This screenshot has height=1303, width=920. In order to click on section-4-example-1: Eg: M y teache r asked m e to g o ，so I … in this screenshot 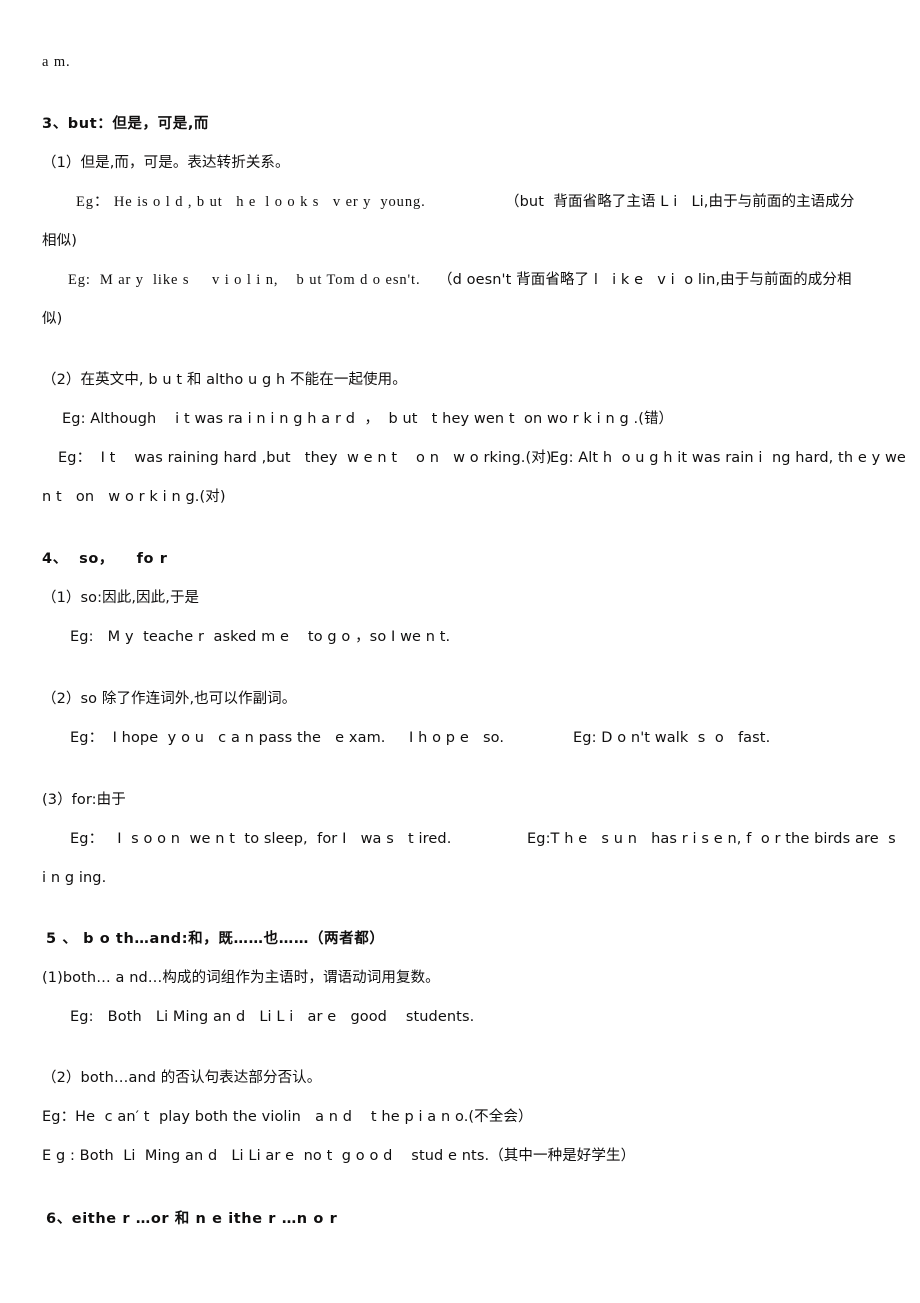, I will do `click(260, 637)`.